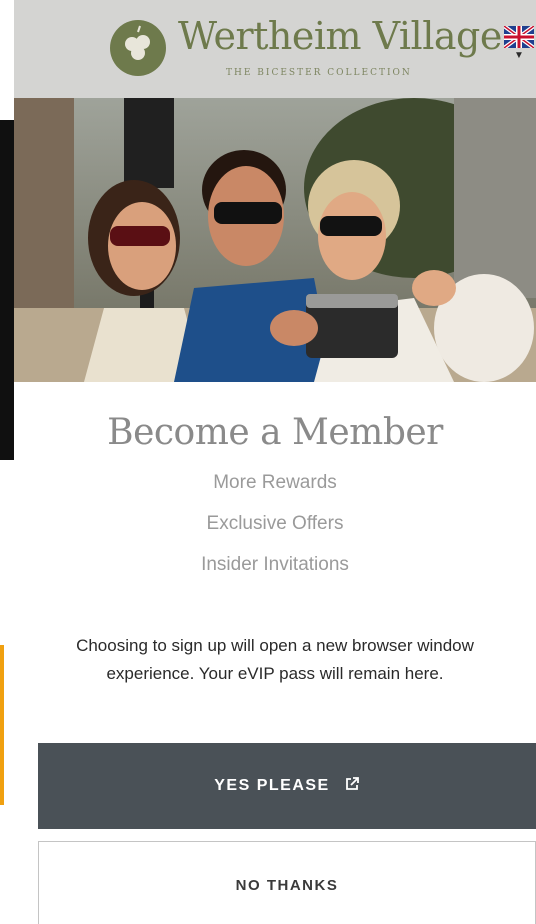 This screenshot has height=924, width=536. I want to click on no-thanks-label: NO THANKS, so click(287, 885).